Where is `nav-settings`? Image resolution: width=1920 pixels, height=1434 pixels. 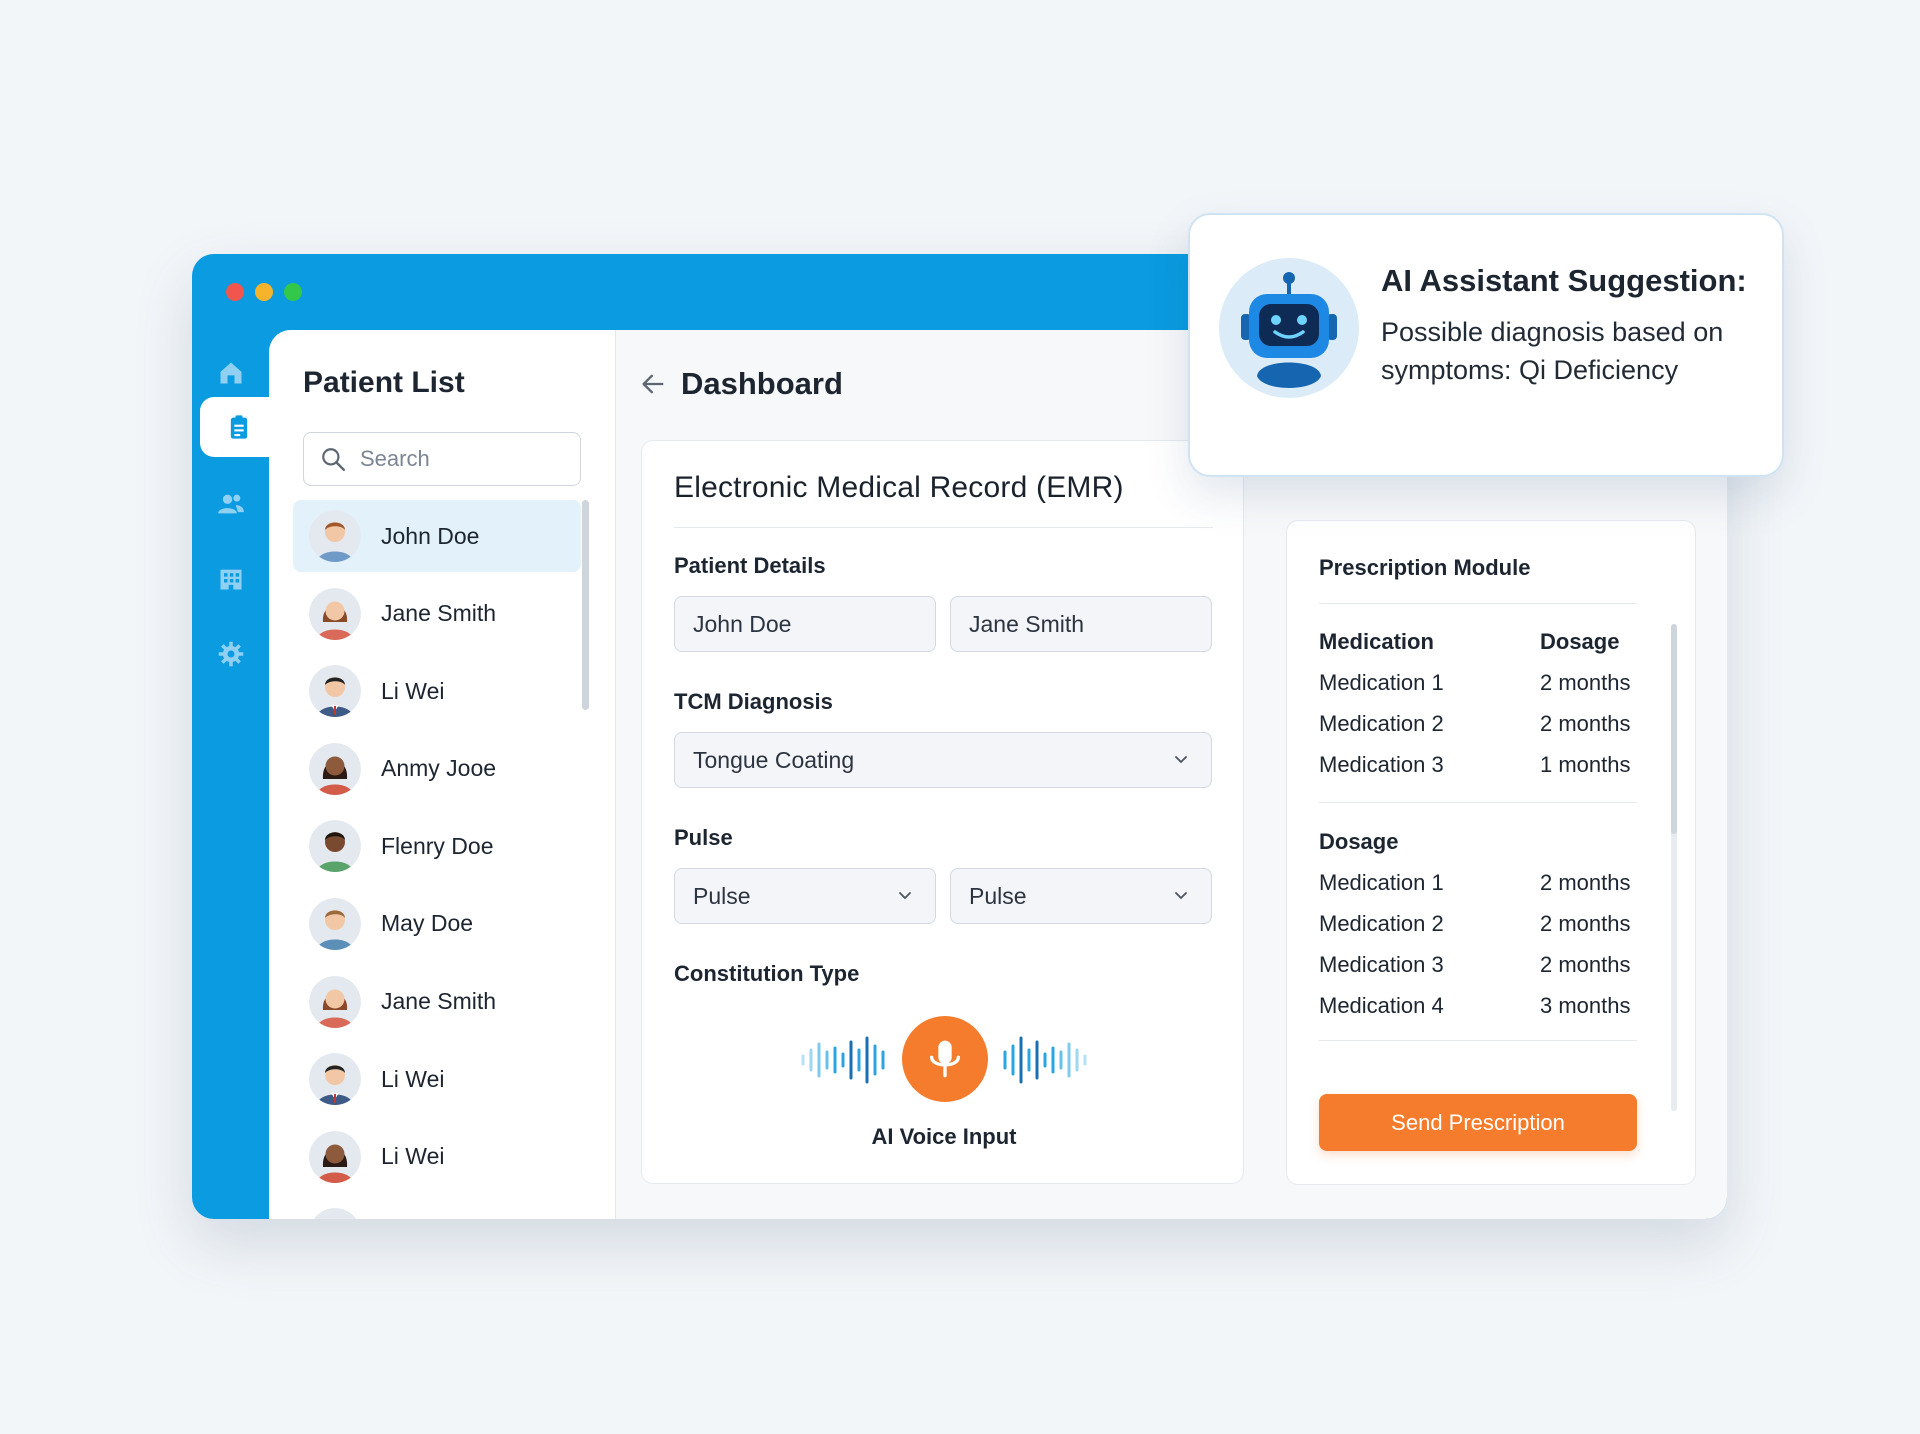 nav-settings is located at coordinates (230, 654).